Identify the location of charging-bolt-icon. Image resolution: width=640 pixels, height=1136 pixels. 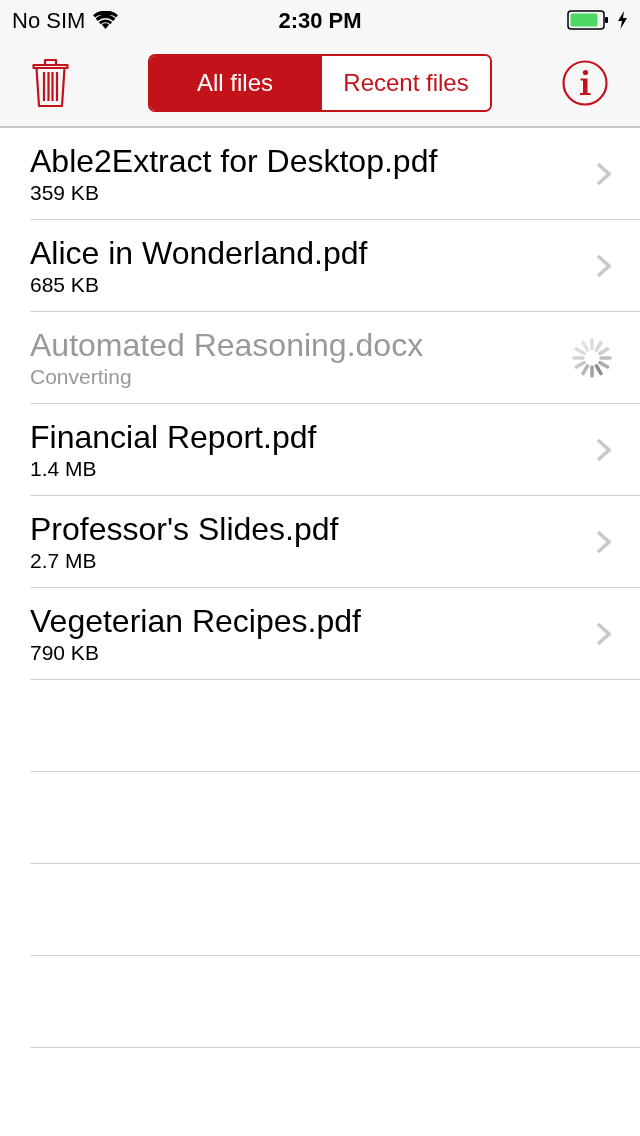
(622, 20).